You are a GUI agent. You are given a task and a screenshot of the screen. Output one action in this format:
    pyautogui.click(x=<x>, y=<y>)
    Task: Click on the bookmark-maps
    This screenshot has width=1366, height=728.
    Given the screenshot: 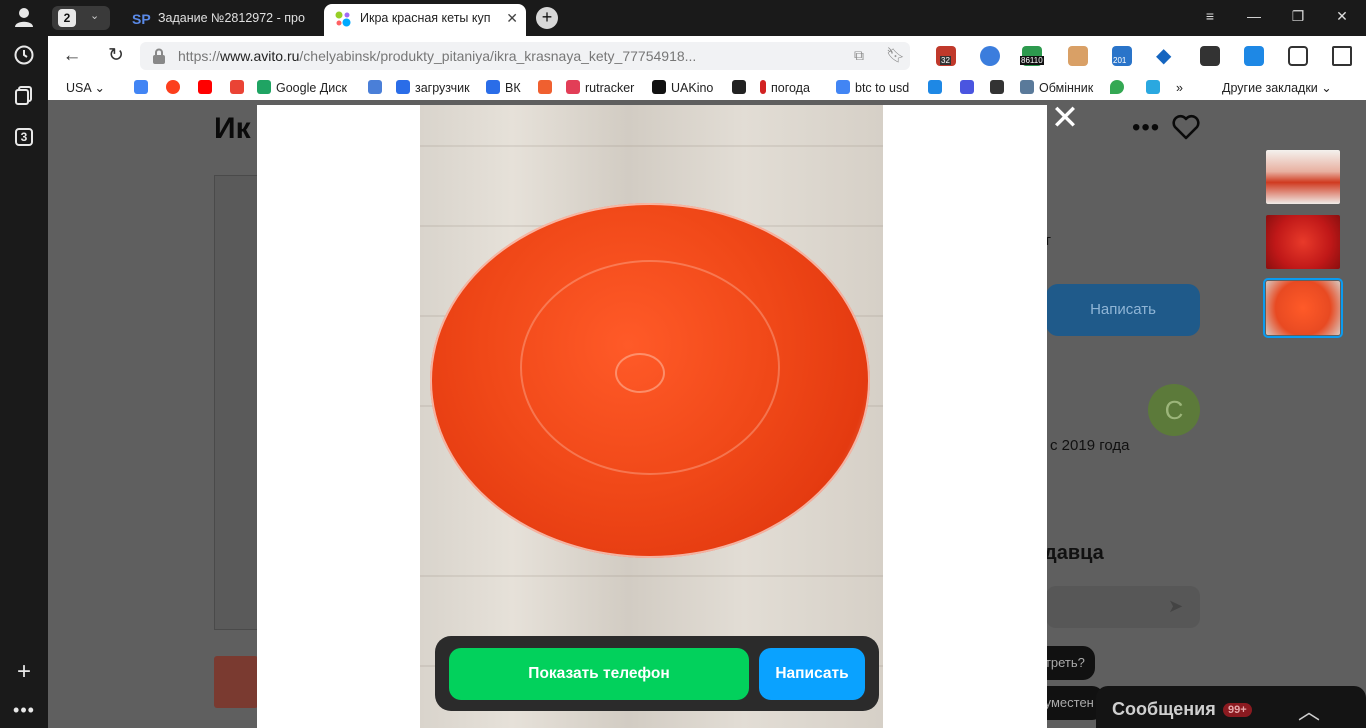 What is the action you would take?
    pyautogui.click(x=1119, y=88)
    